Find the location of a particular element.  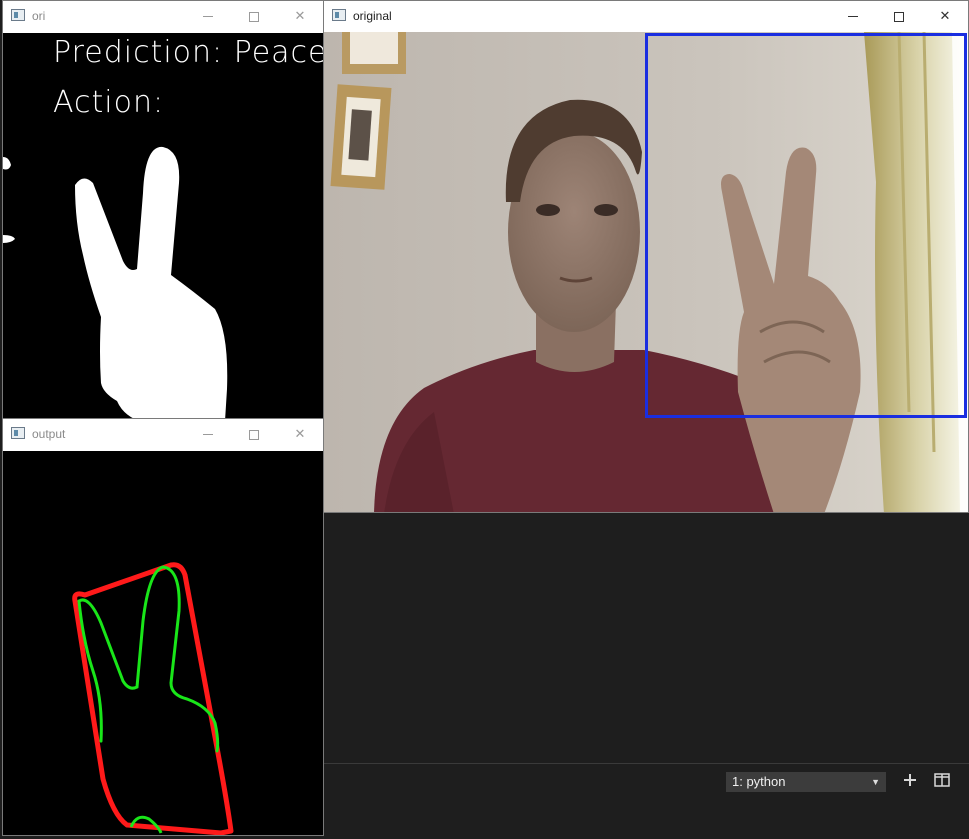

chevron-down-icon: ▼ is located at coordinates (875, 782).